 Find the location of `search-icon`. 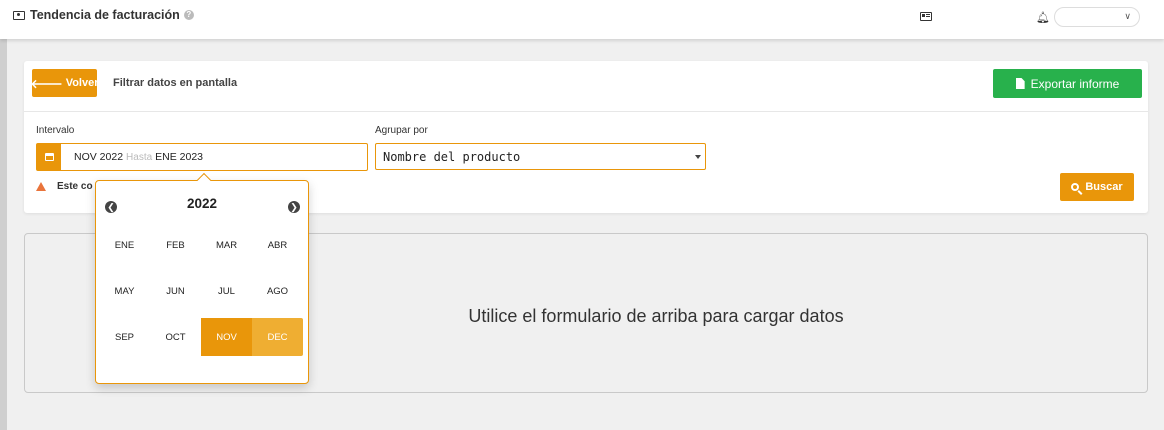

search-icon is located at coordinates (1075, 187).